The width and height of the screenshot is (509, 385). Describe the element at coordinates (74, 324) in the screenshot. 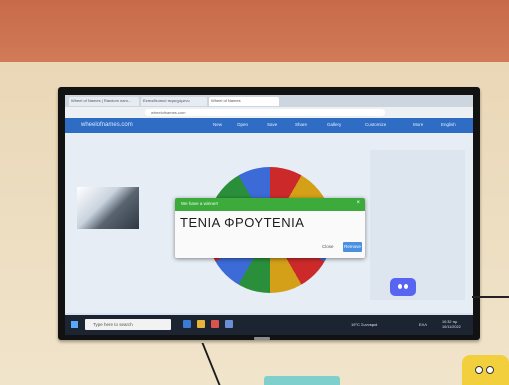

I see `windows-start-icon` at that location.